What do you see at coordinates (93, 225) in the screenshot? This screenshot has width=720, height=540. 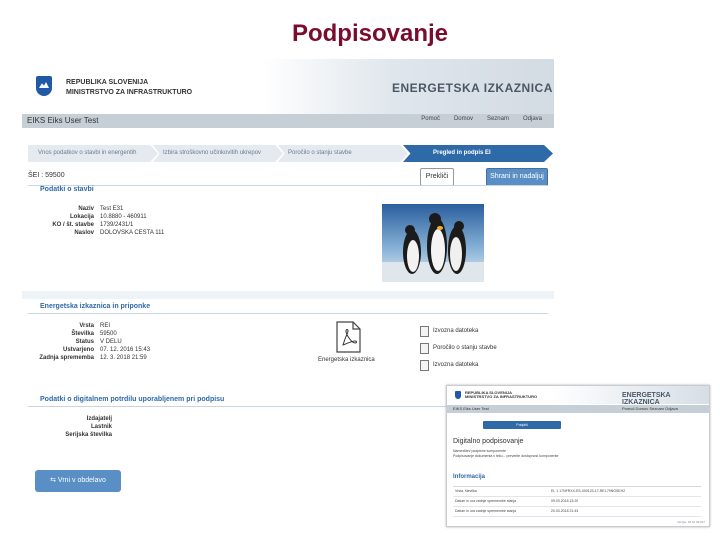 I see `building-row: KO / št. stavbe 1739/2431/1` at bounding box center [93, 225].